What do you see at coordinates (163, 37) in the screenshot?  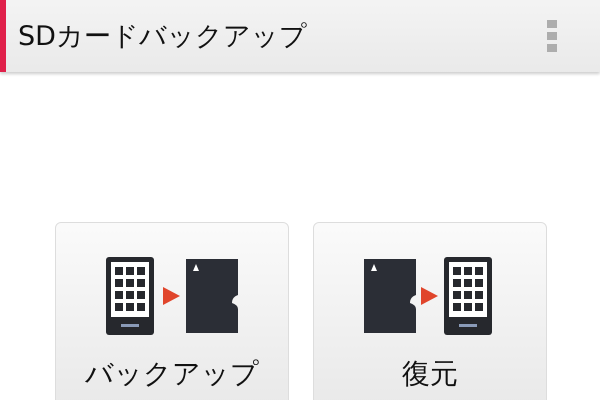 I see `app-title: SDカードバックアップ` at bounding box center [163, 37].